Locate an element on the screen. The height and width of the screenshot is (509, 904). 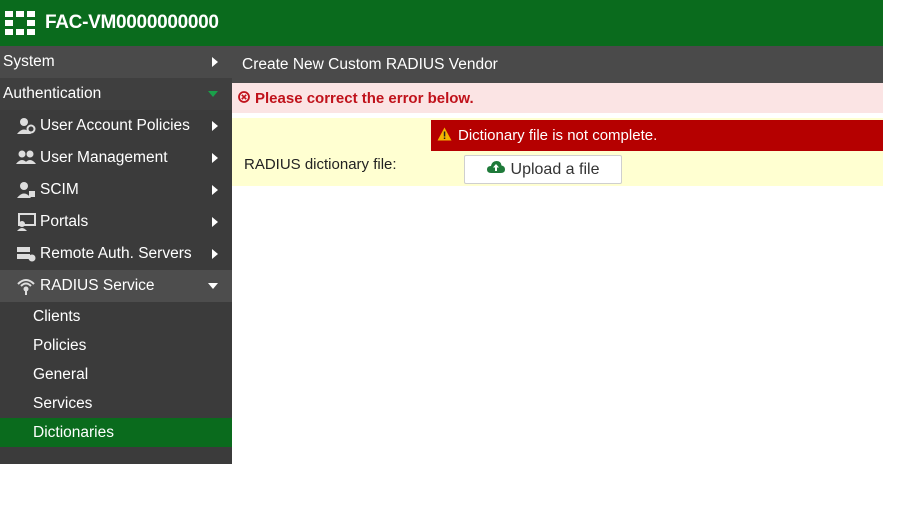
sidebar-subitem-policies: Policies is located at coordinates (116, 345).